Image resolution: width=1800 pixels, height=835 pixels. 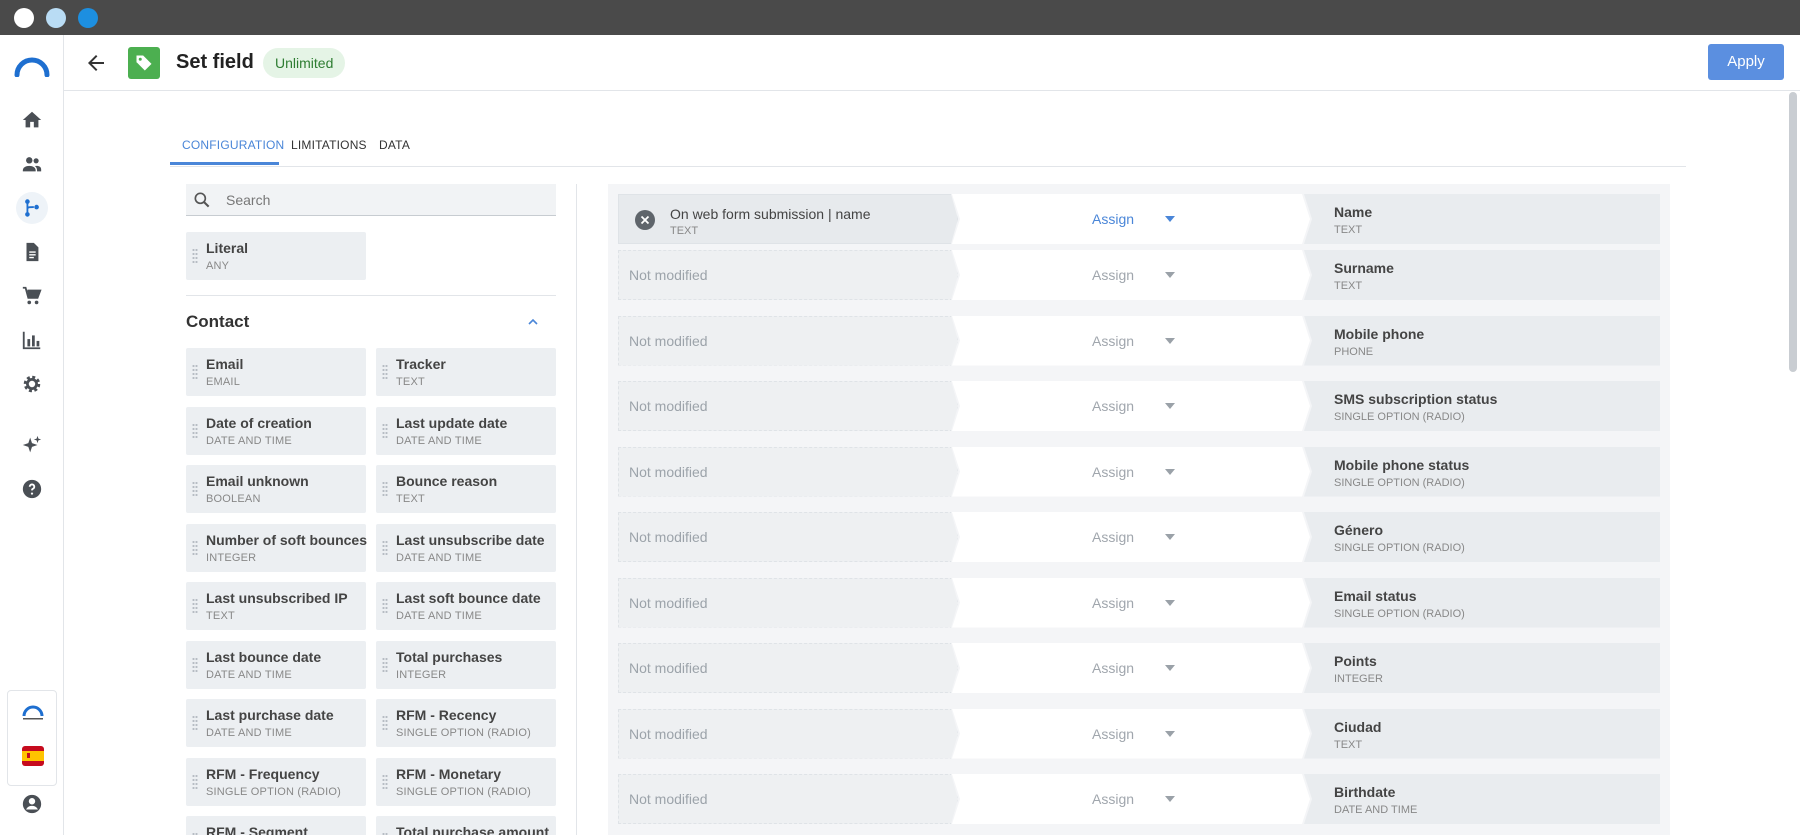 What do you see at coordinates (233, 145) in the screenshot?
I see `tab-configuration: CONFIGURATION` at bounding box center [233, 145].